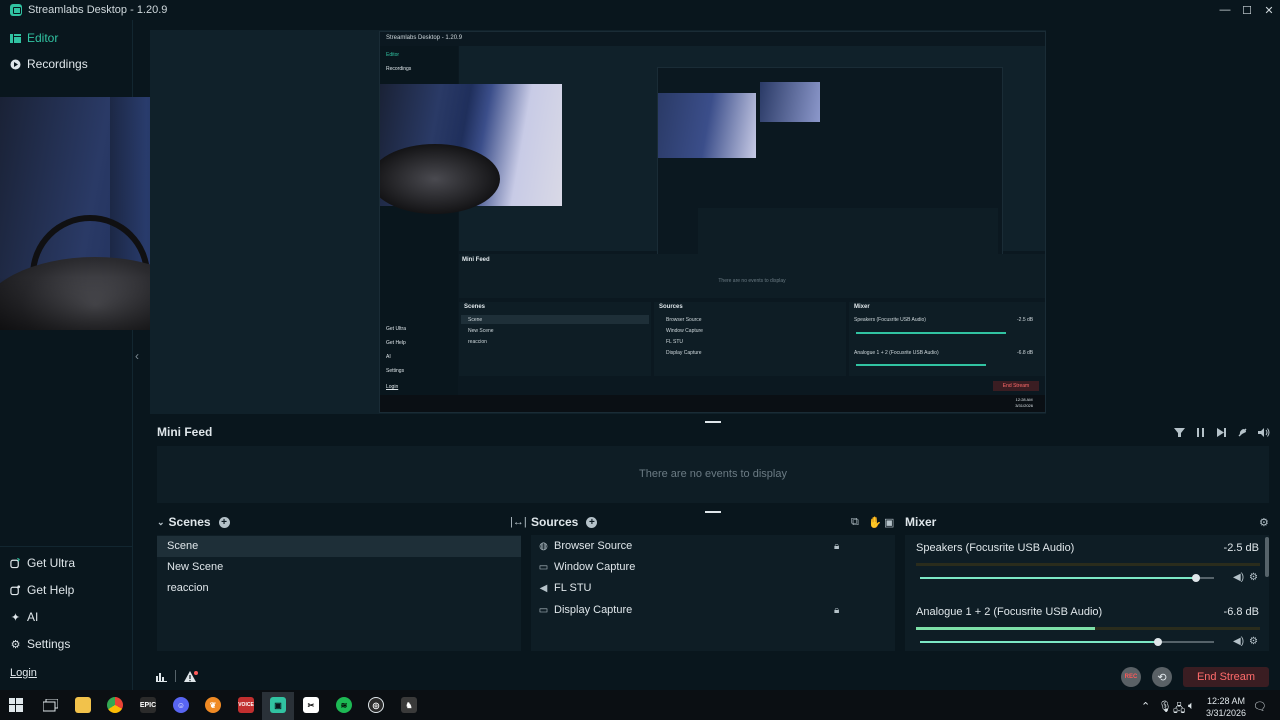 The width and height of the screenshot is (1280, 720). Describe the element at coordinates (24, 617) in the screenshot. I see `sidebar-item-ai: ✦ AI` at that location.